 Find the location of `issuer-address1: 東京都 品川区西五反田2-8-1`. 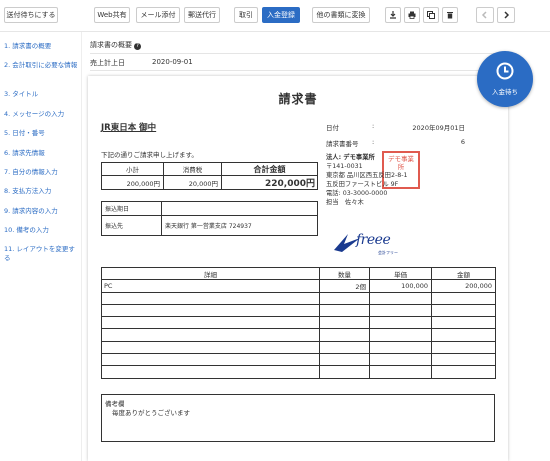

issuer-address1: 東京都 品川区西五反田2-8-1 is located at coordinates (367, 175).